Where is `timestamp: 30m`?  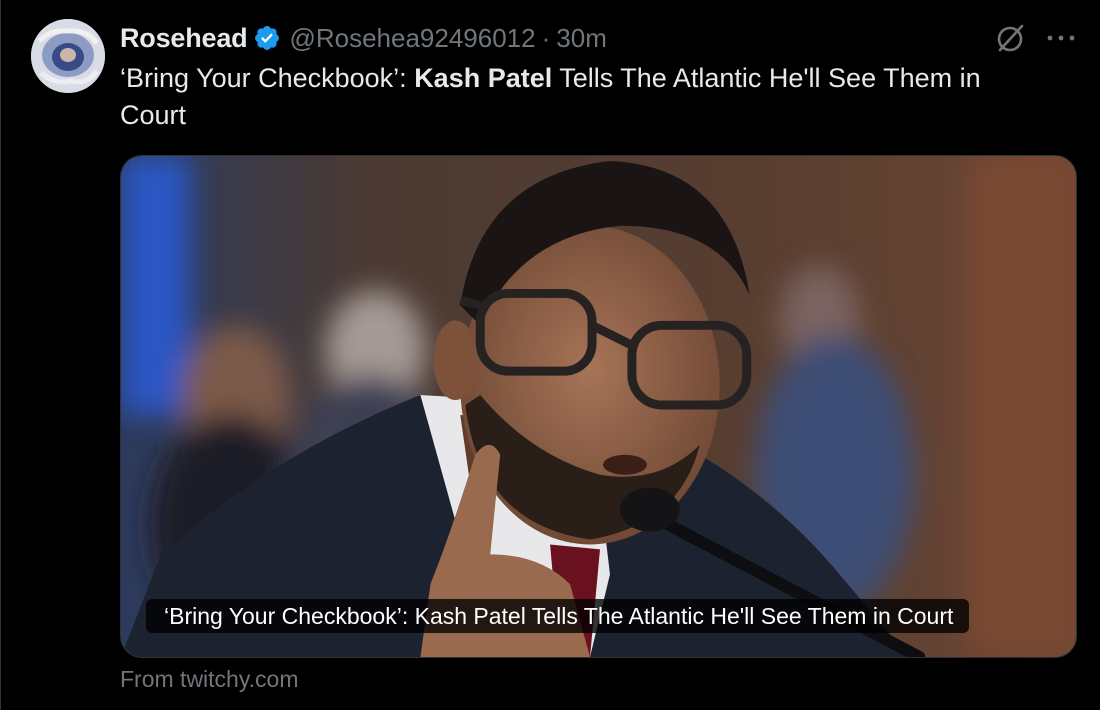
timestamp: 30m is located at coordinates (581, 38).